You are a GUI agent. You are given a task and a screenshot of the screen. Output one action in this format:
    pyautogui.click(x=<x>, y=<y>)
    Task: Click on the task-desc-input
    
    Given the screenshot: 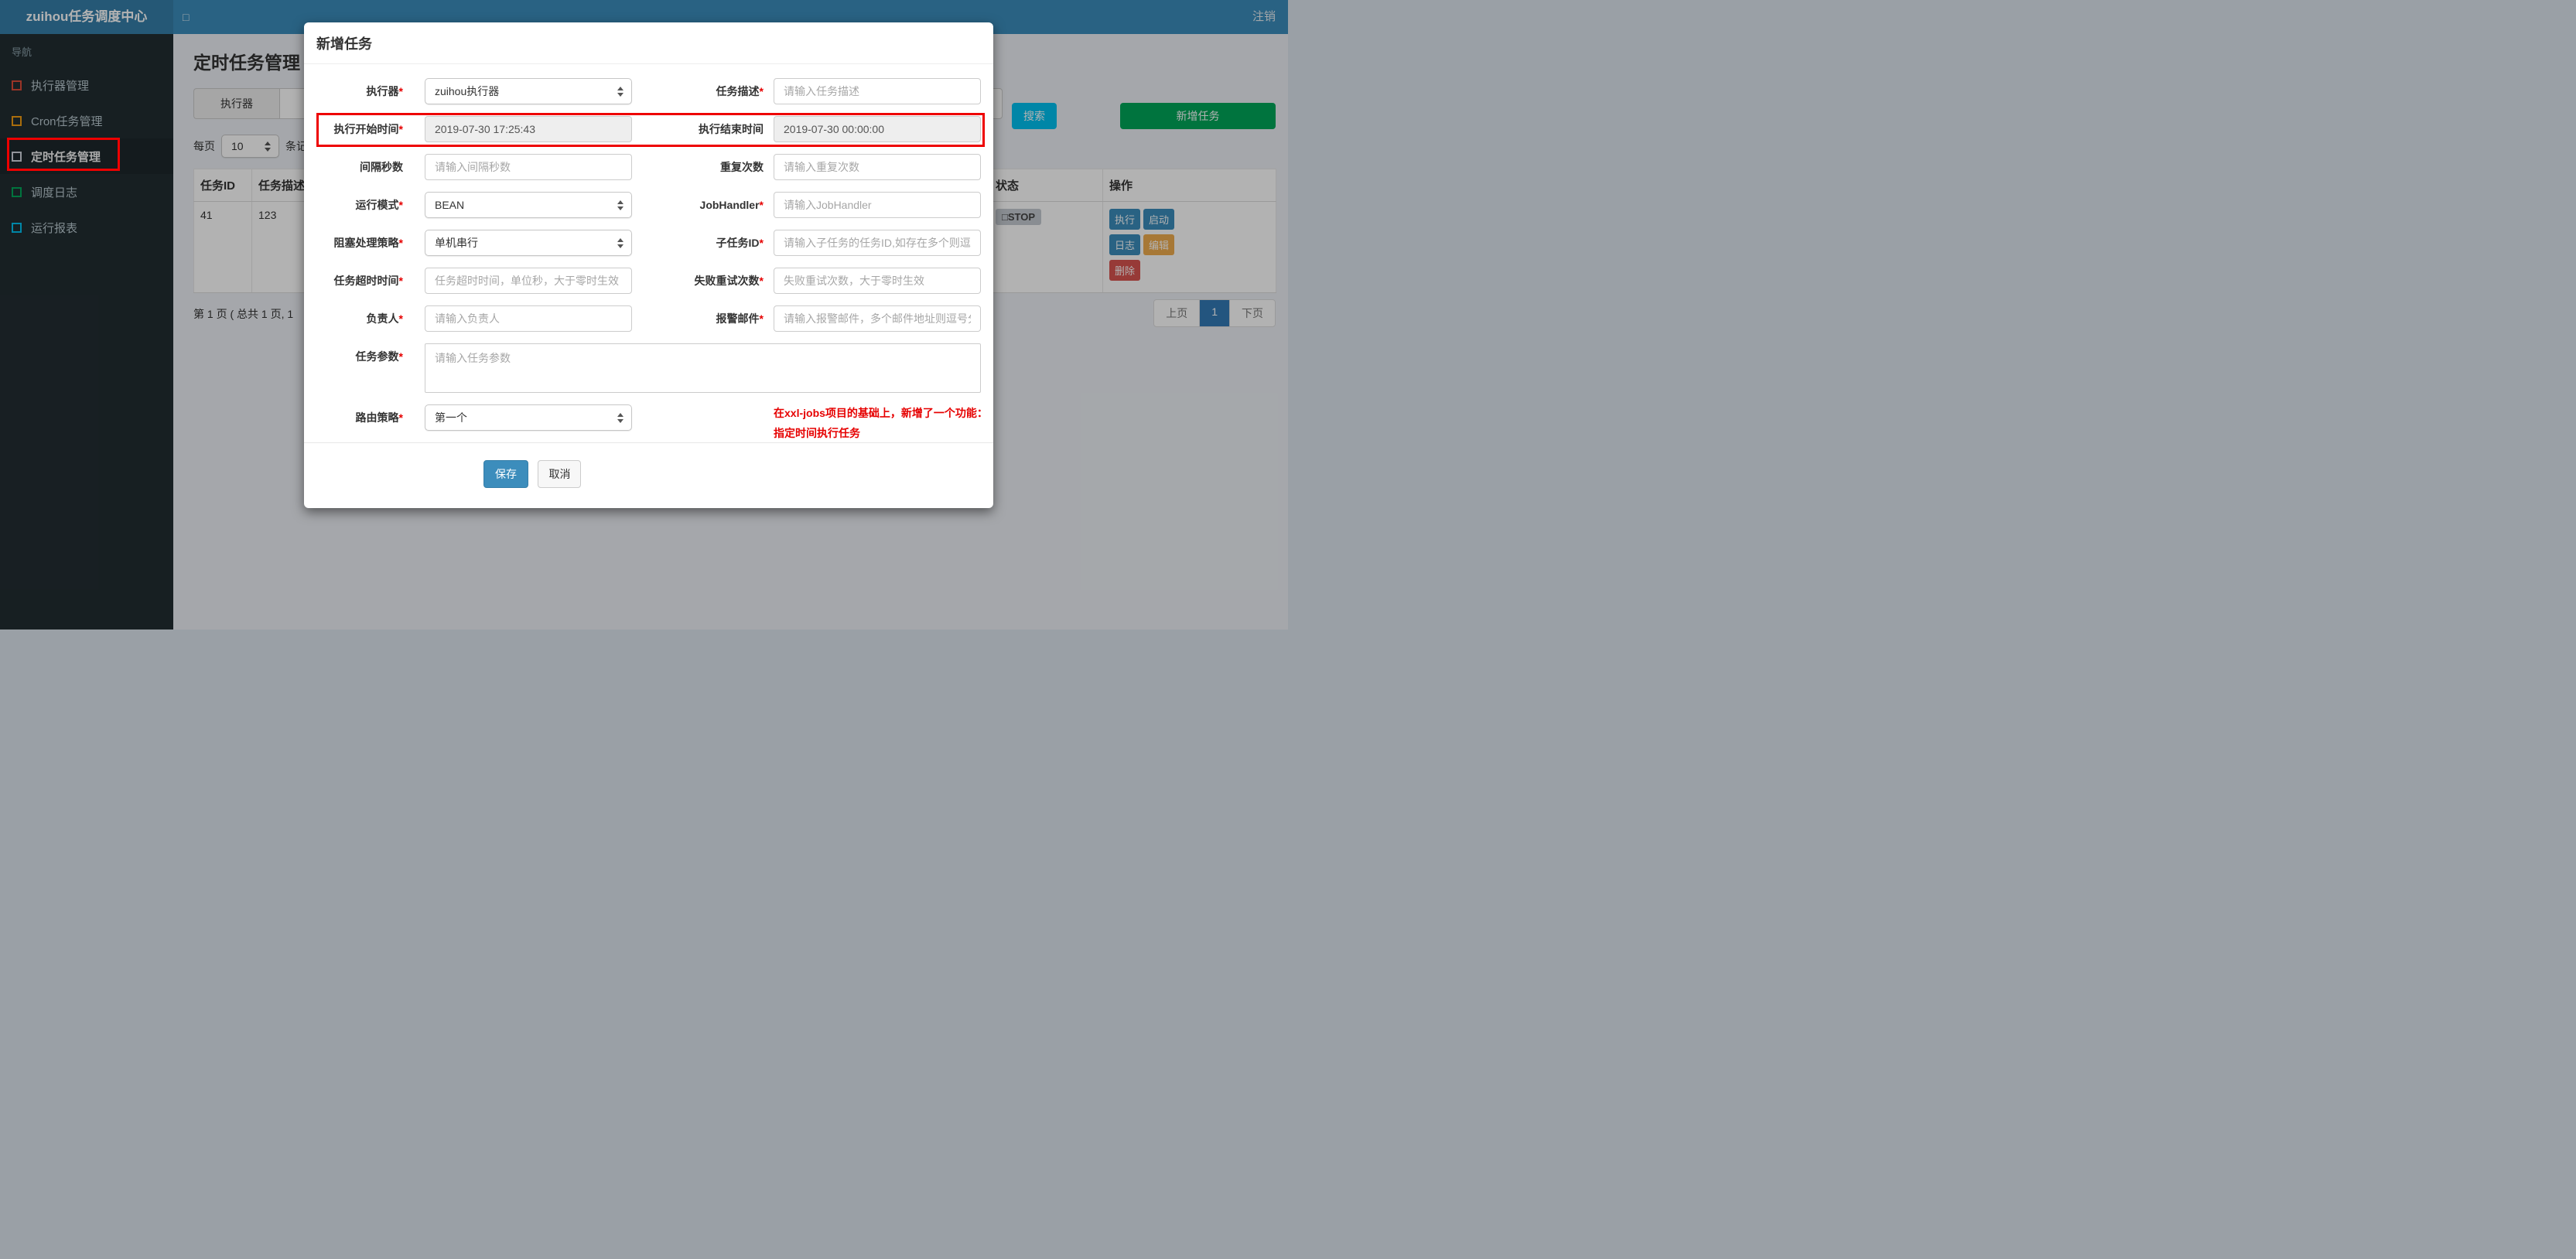 What is the action you would take?
    pyautogui.click(x=877, y=91)
    